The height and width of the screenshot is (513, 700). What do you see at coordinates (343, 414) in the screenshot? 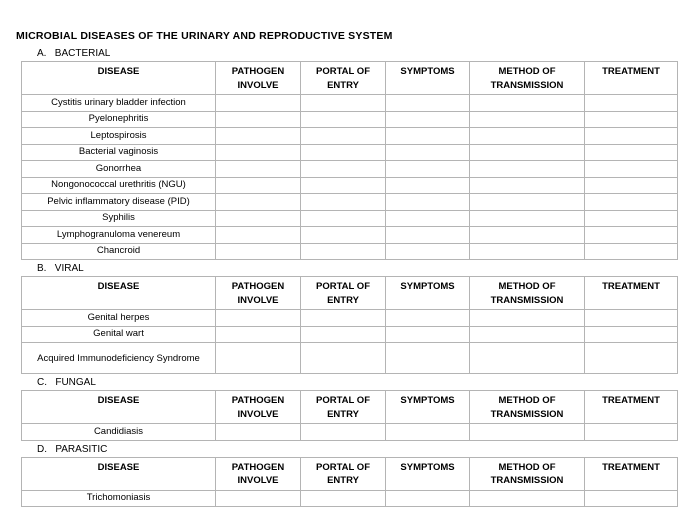
I see `column-header-portal-line2: ENTRY` at bounding box center [343, 414].